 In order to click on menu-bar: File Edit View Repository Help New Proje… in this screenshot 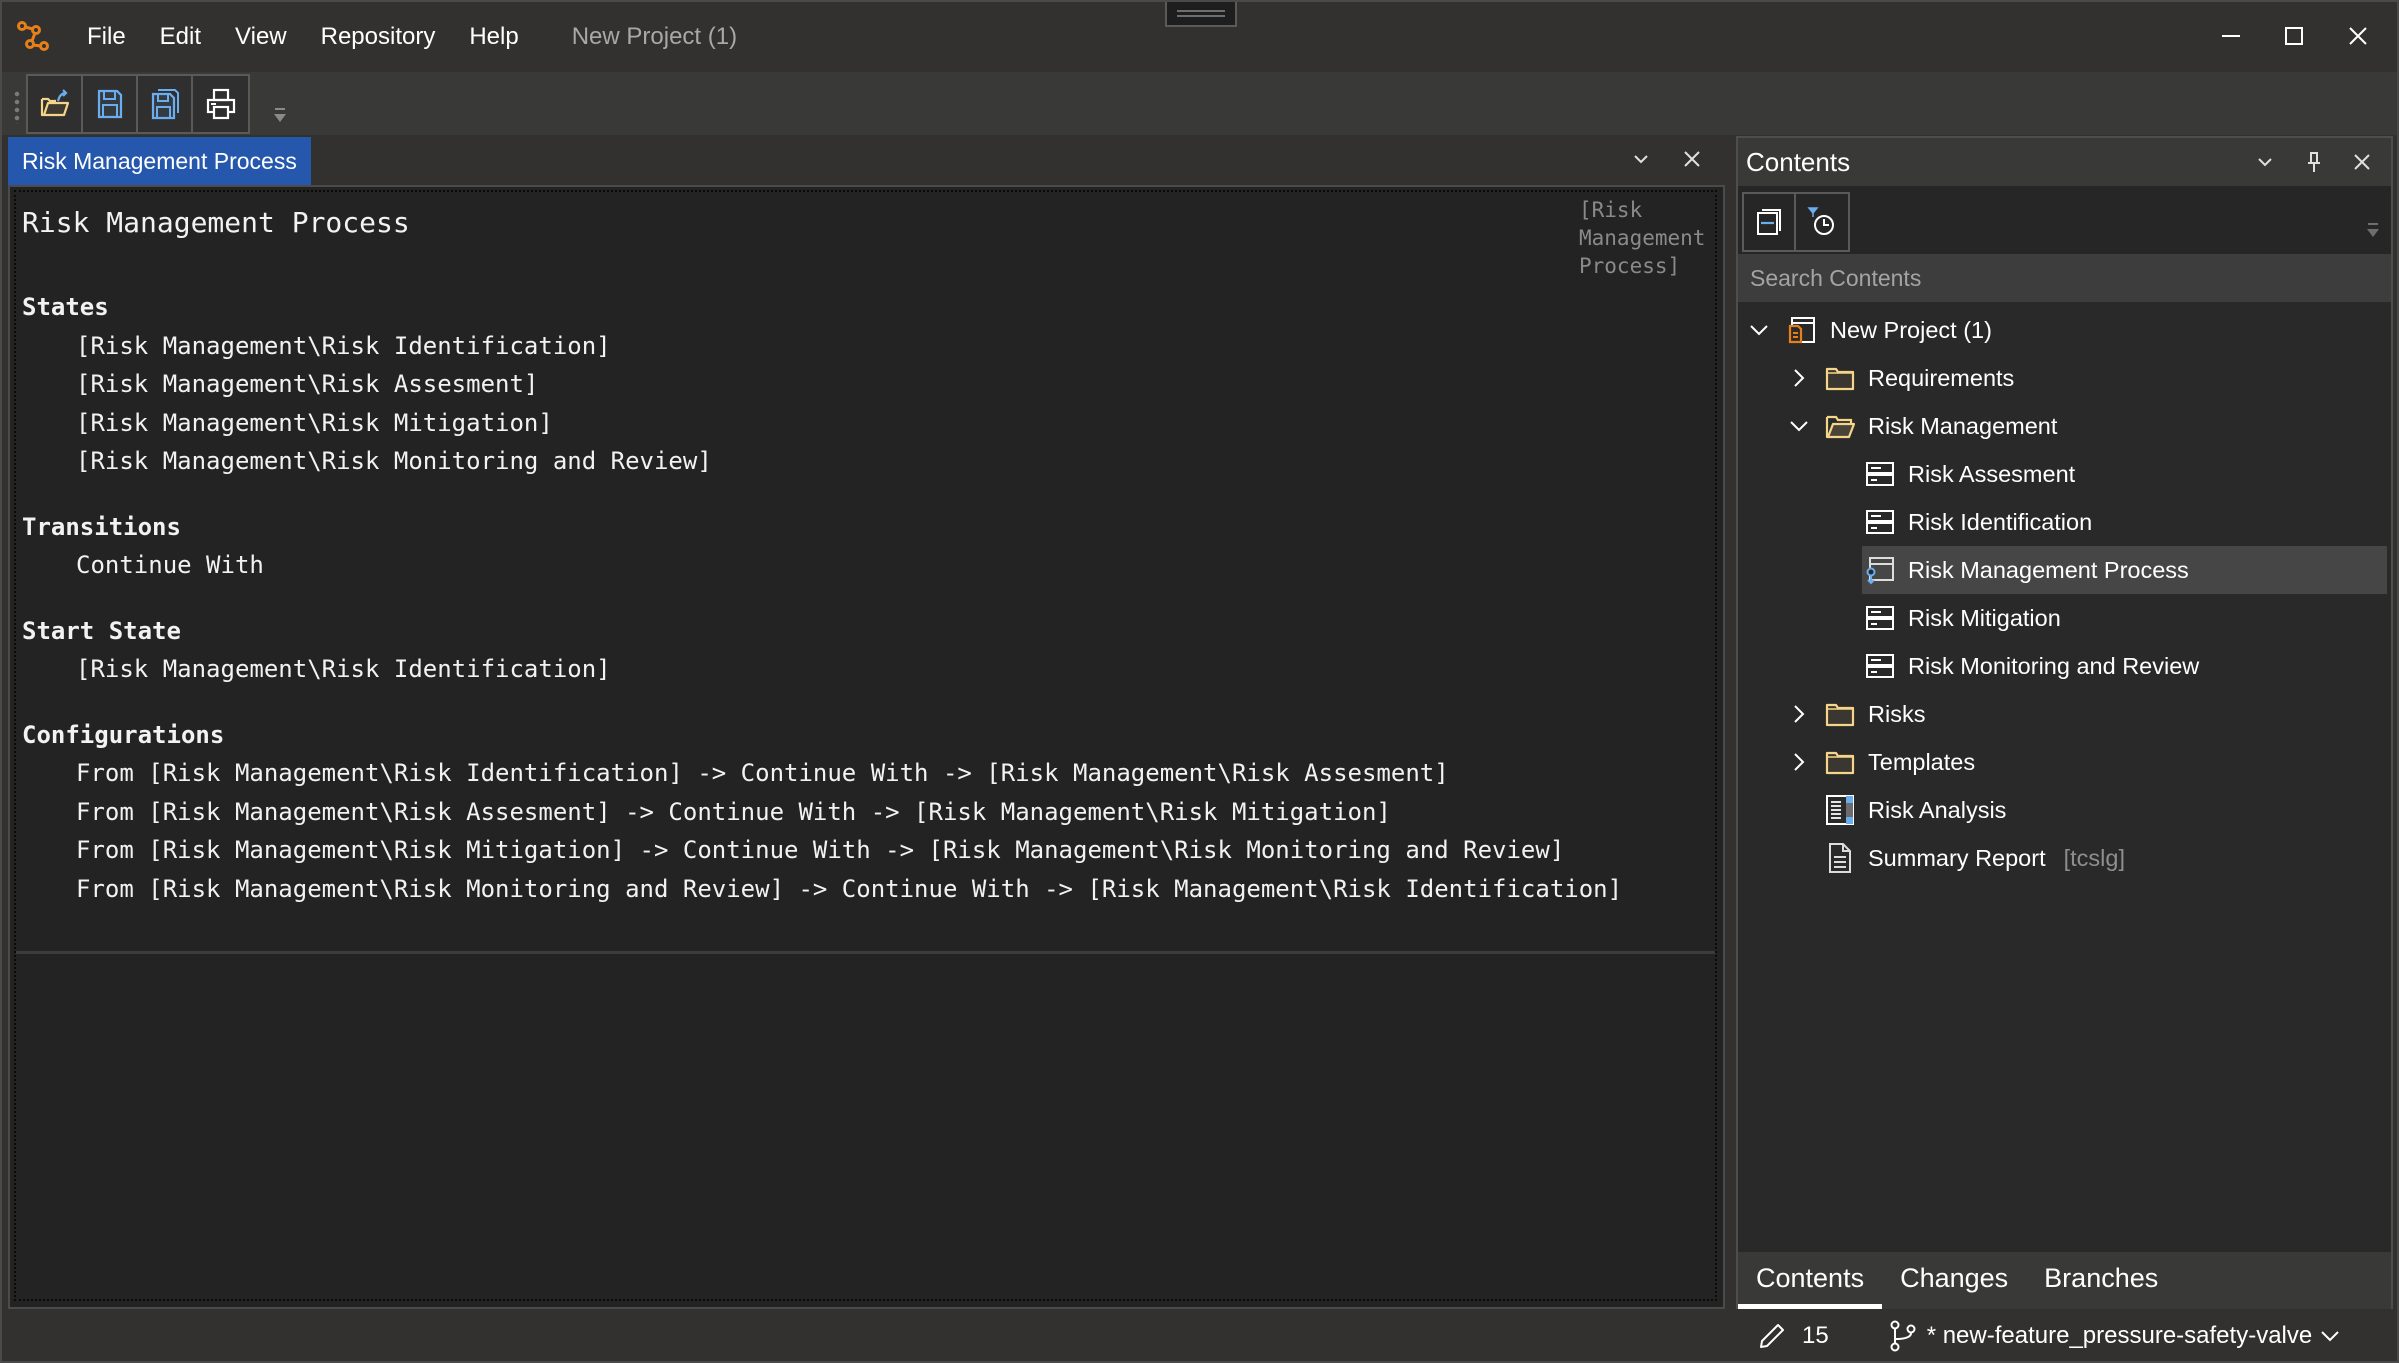, I will do `click(403, 37)`.